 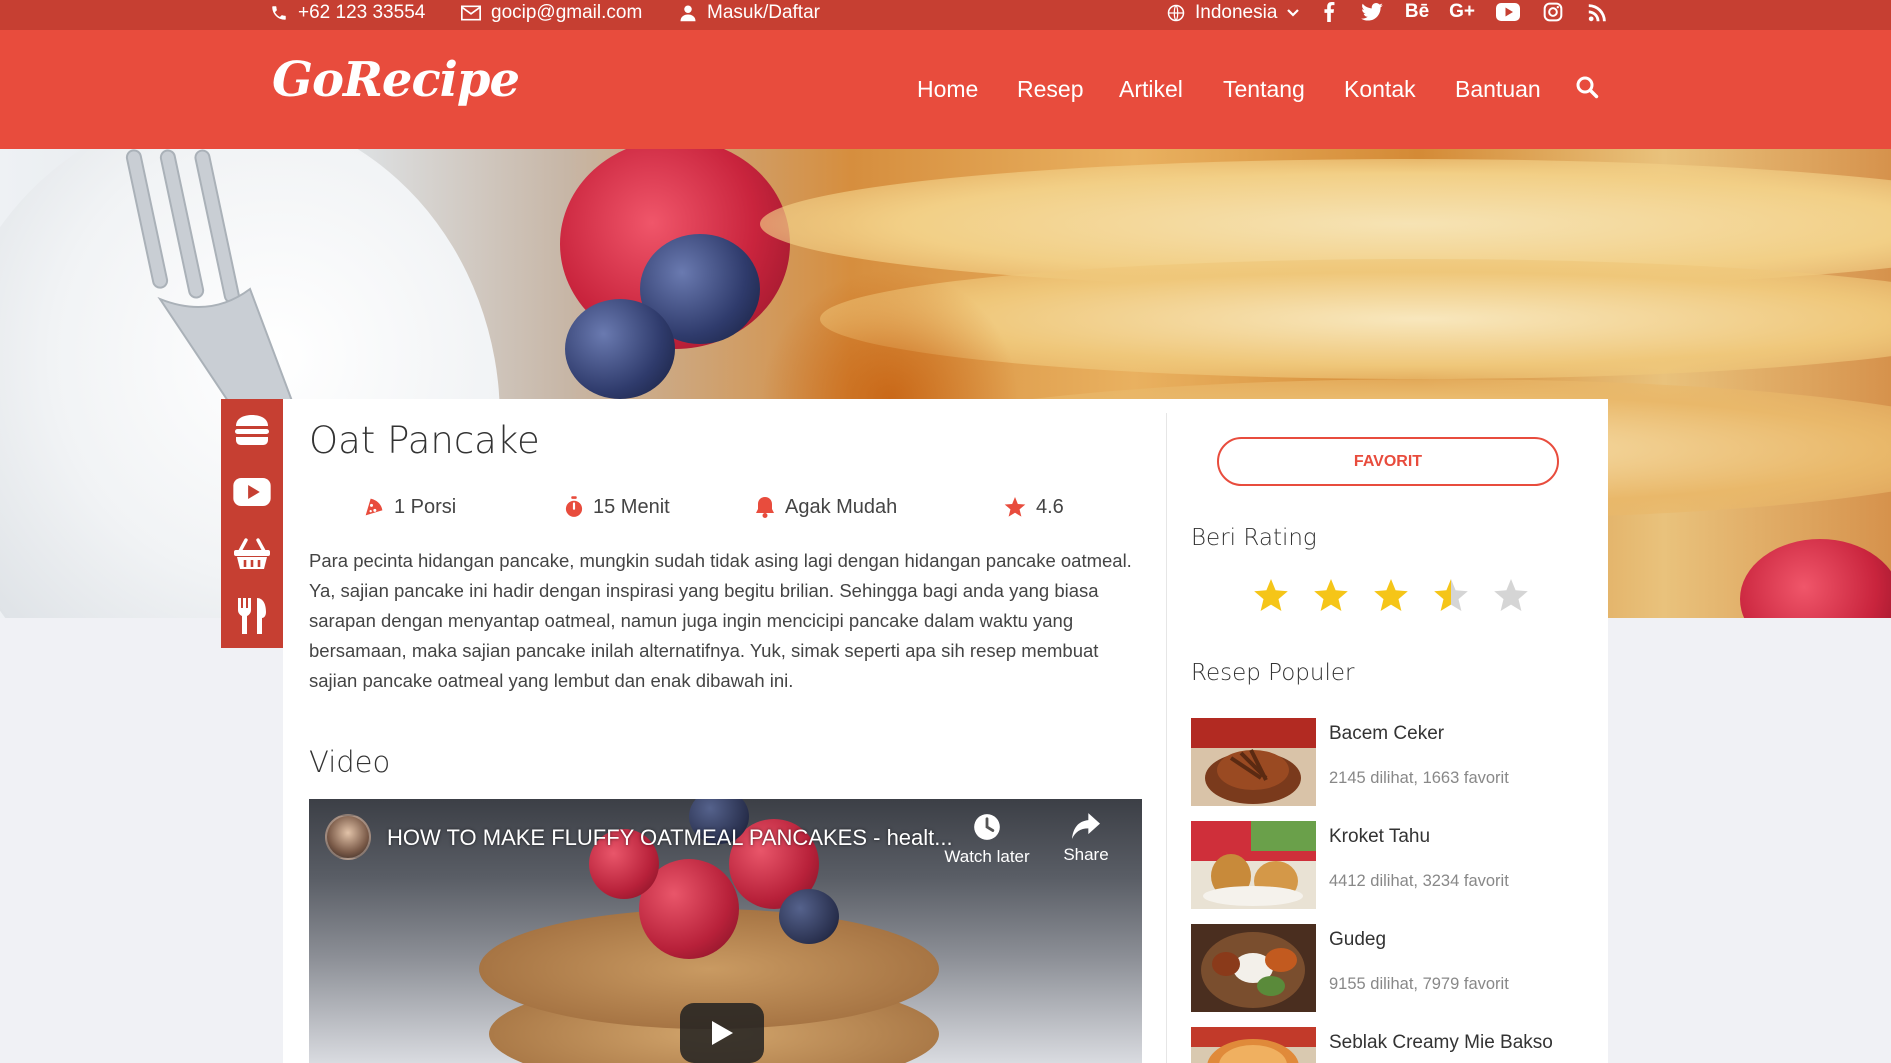 I want to click on popular-name: Bacem Ceker, so click(x=1387, y=733).